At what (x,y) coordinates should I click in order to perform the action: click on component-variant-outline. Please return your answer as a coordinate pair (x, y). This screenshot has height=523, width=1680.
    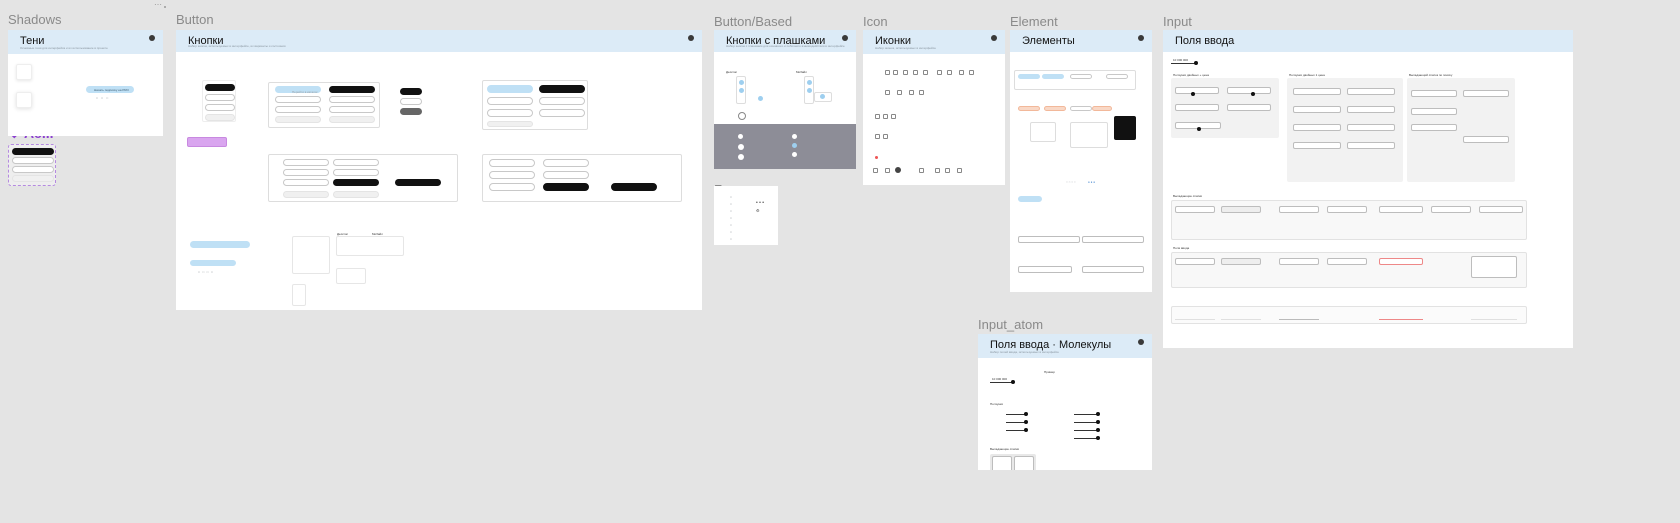
    Looking at the image, I should click on (33, 169).